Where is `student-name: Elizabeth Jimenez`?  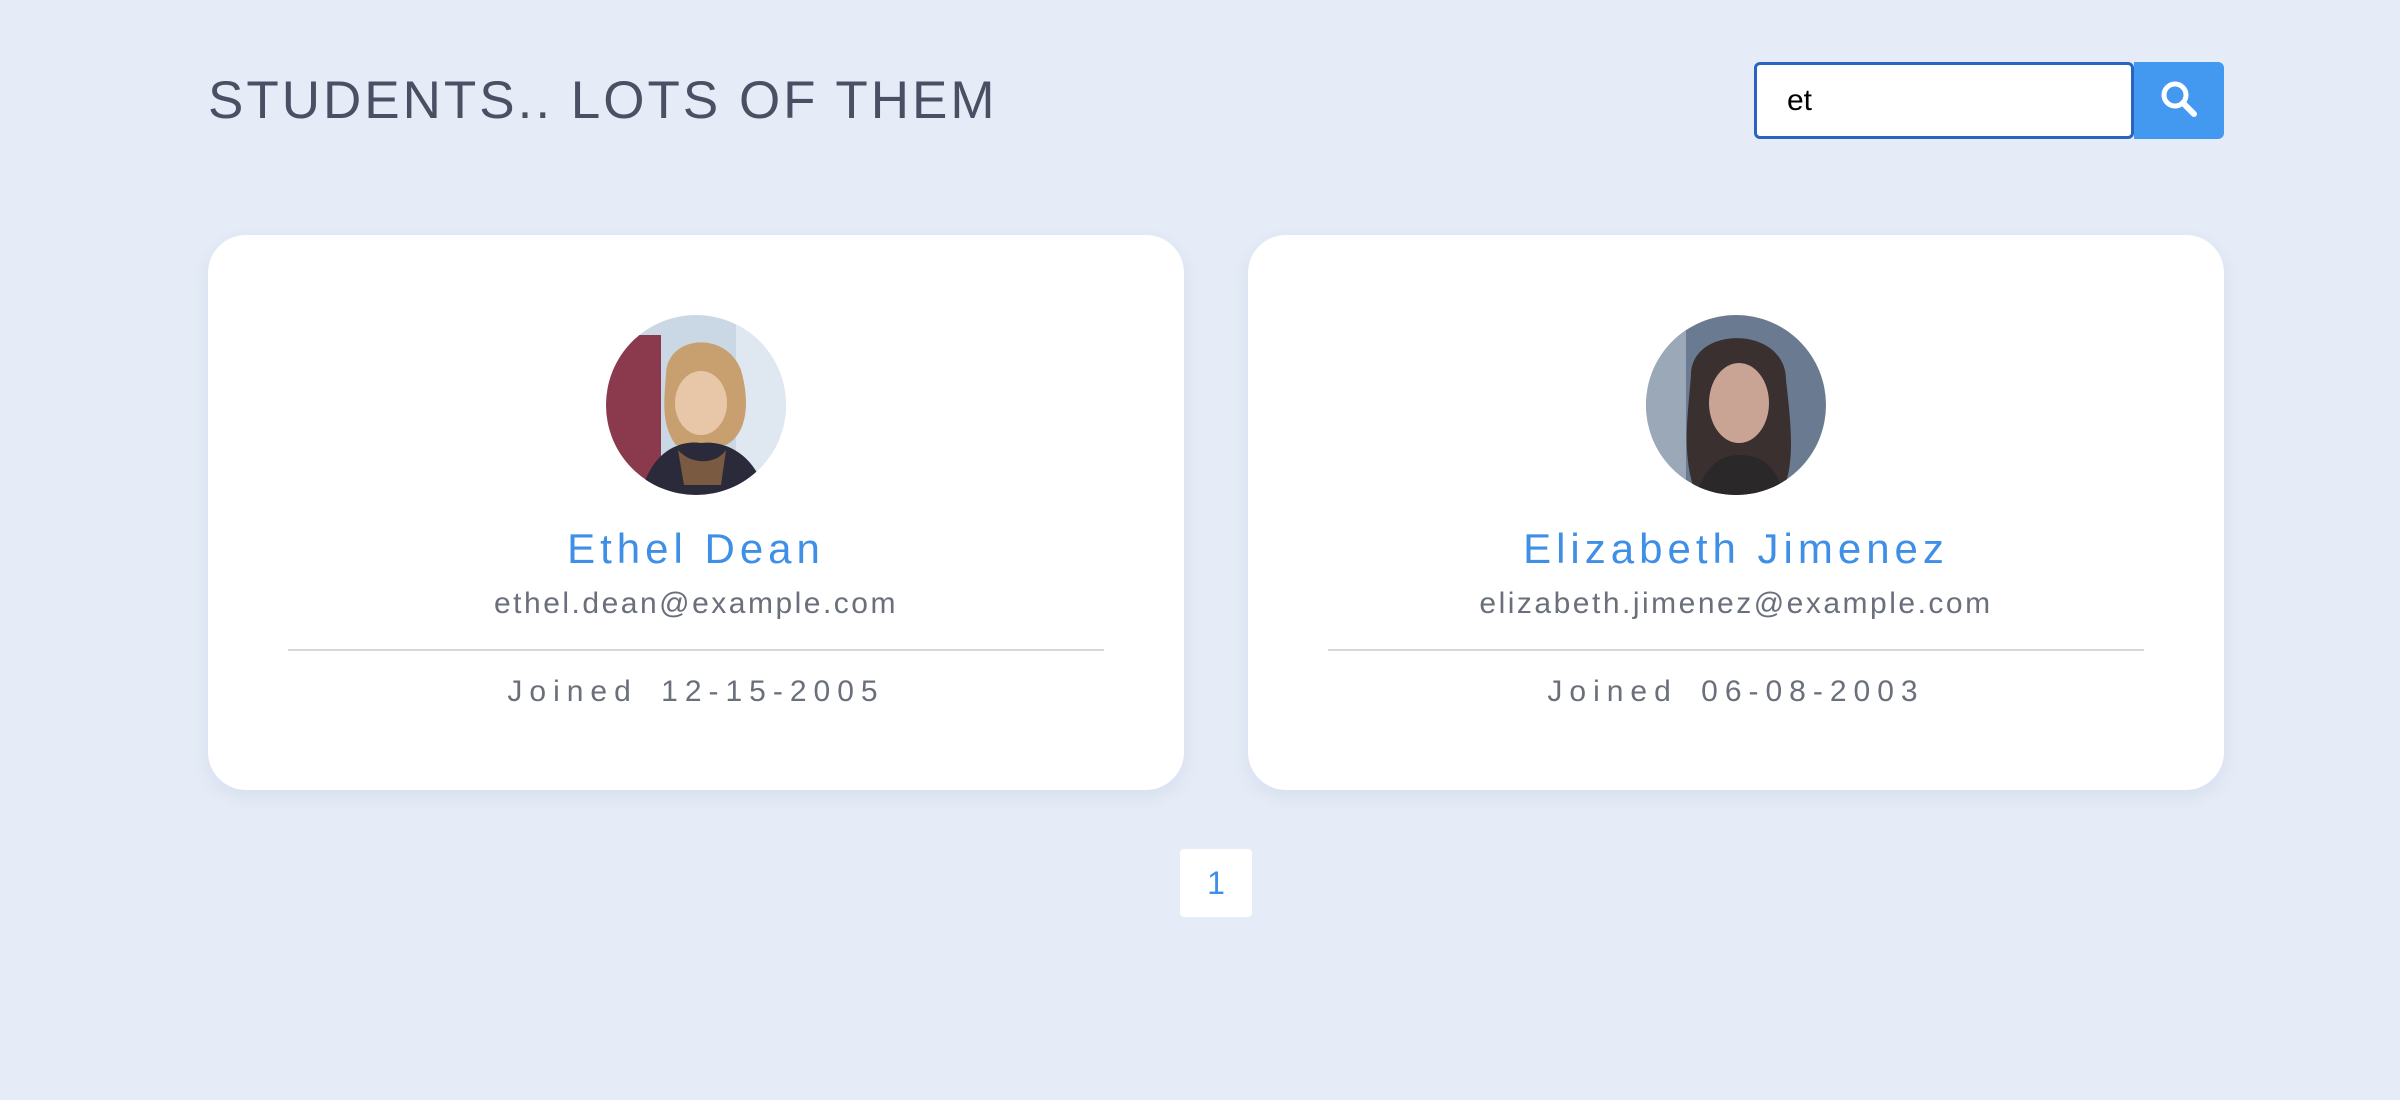 student-name: Elizabeth Jimenez is located at coordinates (1736, 549).